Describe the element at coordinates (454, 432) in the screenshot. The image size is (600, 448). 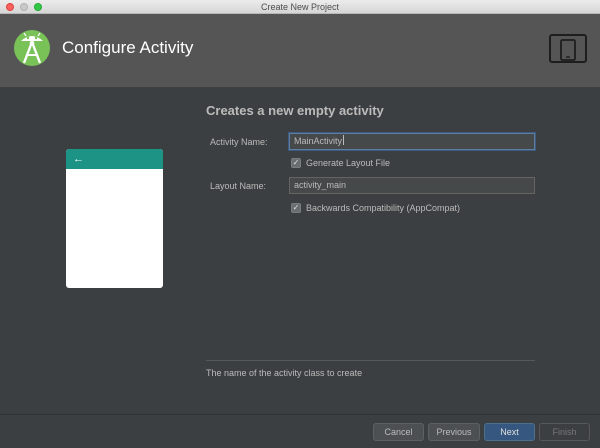
I see `previous-button: Previous` at that location.